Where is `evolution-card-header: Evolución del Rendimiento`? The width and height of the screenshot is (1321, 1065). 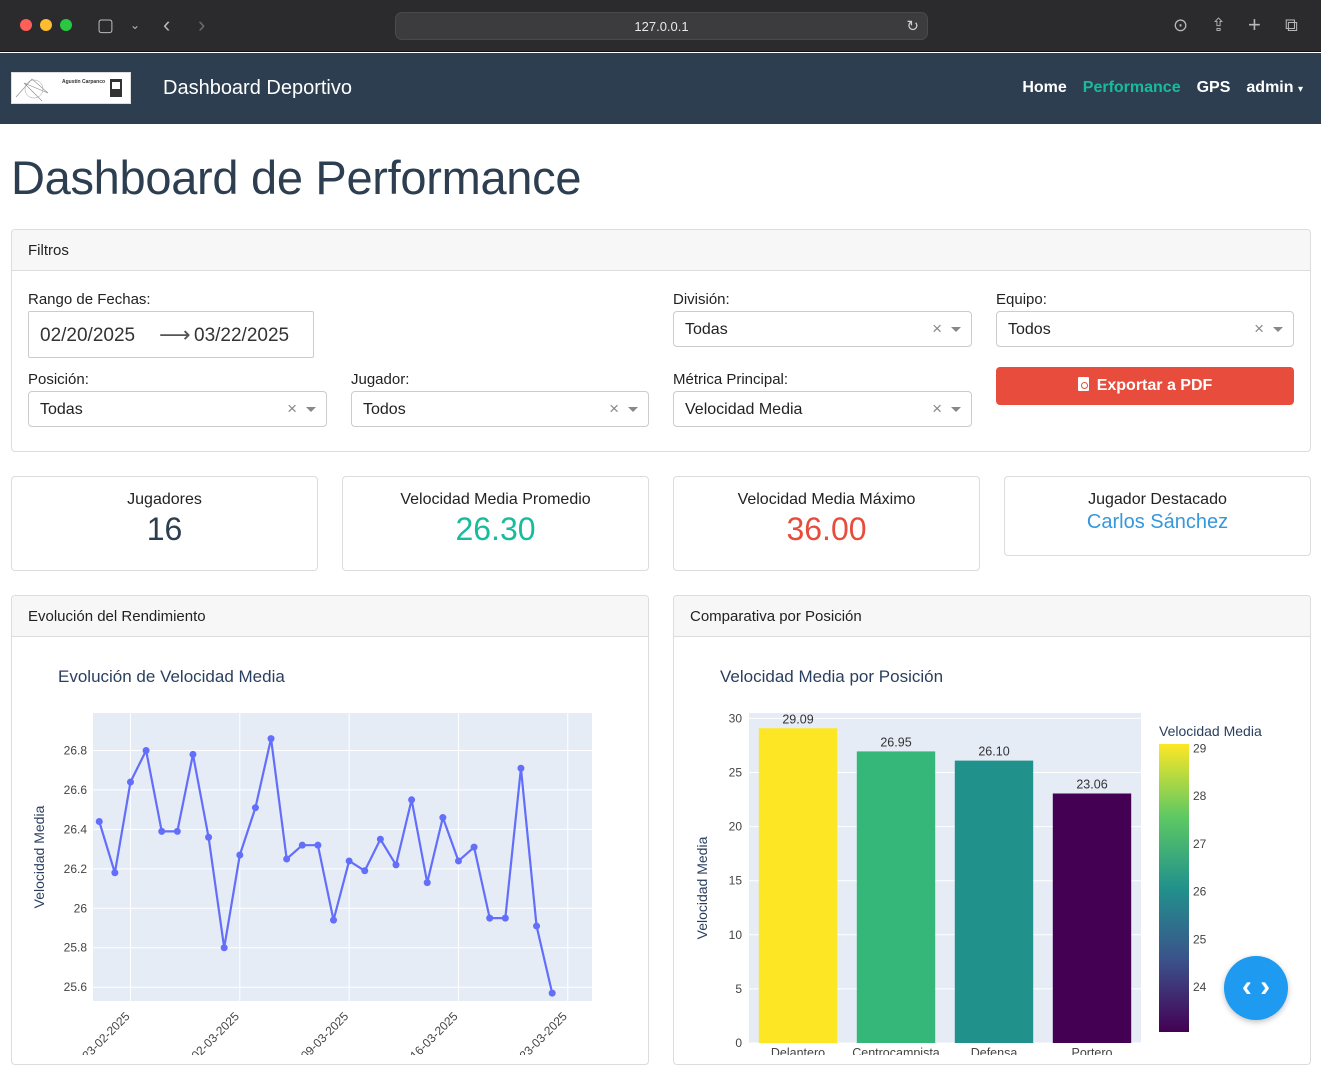 evolution-card-header: Evolución del Rendimiento is located at coordinates (330, 616).